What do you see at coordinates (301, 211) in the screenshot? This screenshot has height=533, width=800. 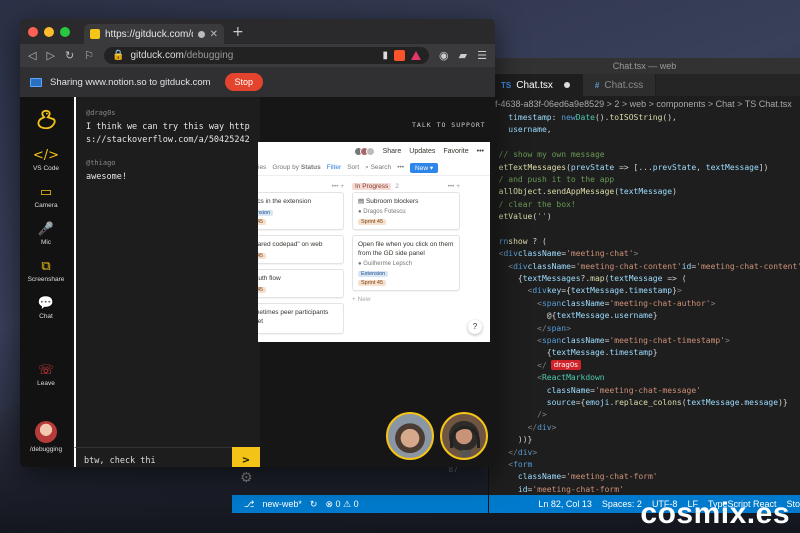 I see `board-card: tics in the extension nsion 45` at bounding box center [301, 211].